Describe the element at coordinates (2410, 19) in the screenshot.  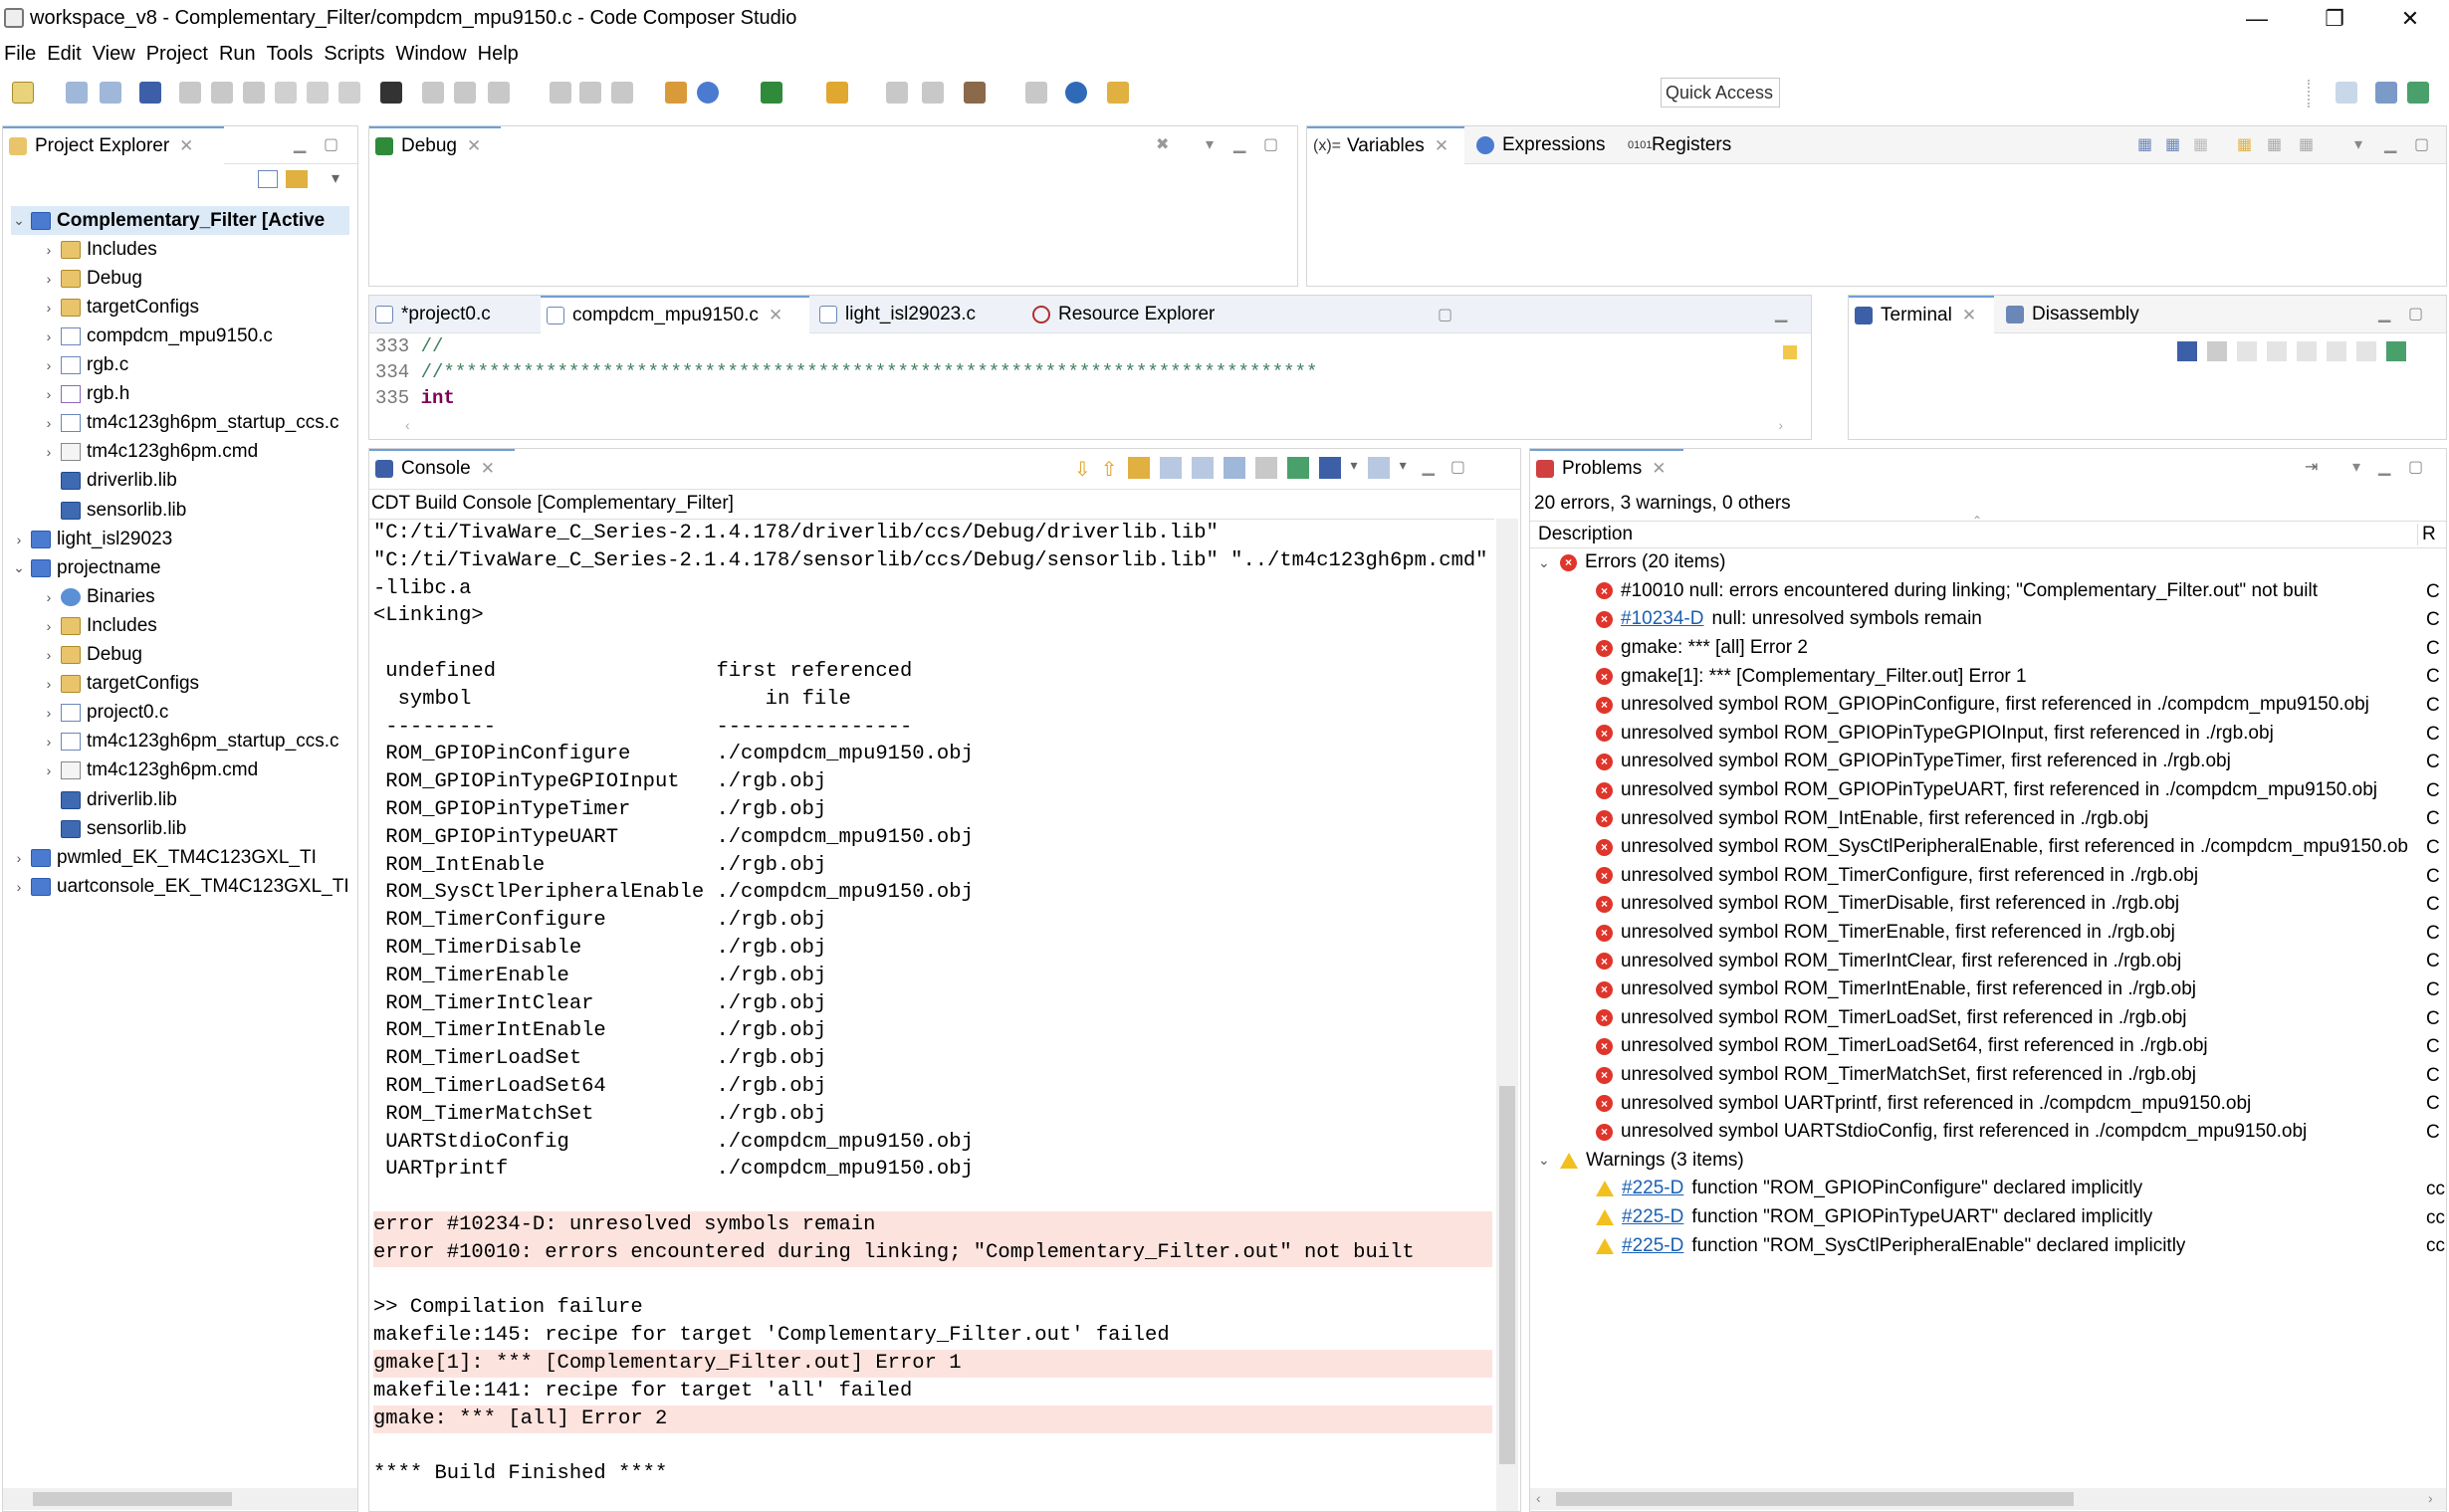
I see `close-button: ✕` at that location.